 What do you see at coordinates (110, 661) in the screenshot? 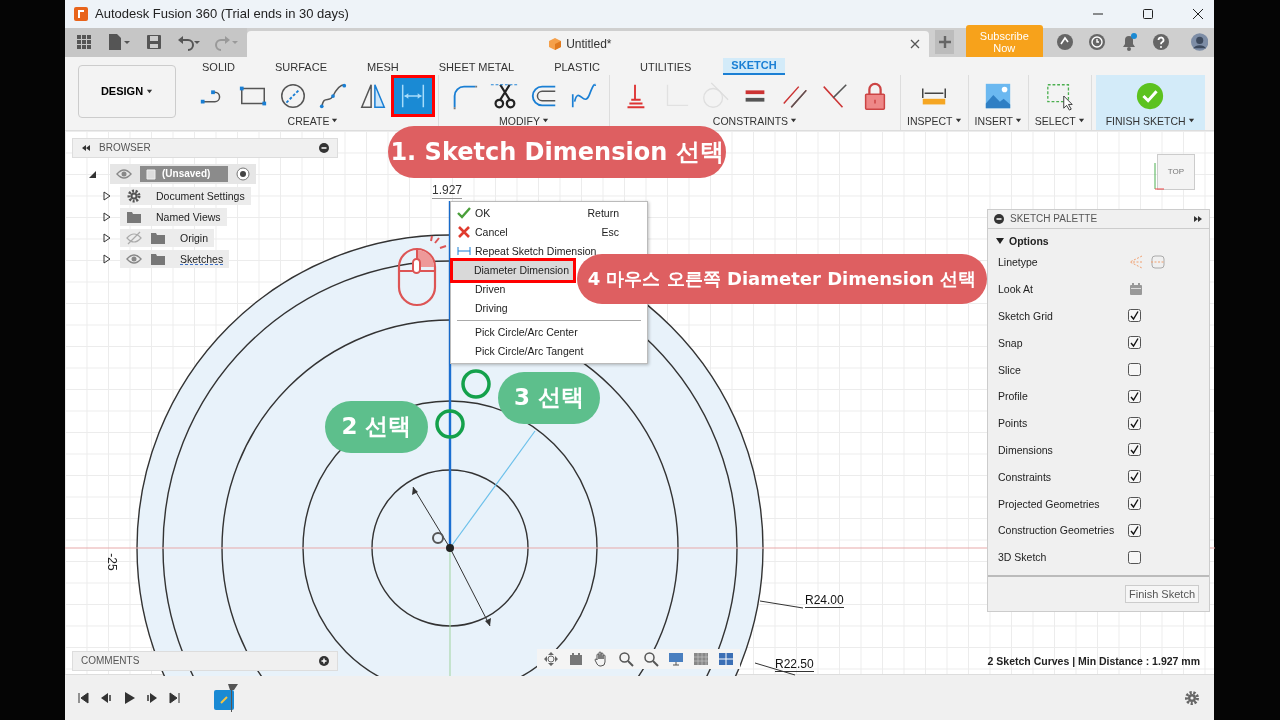
I see `panel-title: COMMENTS` at bounding box center [110, 661].